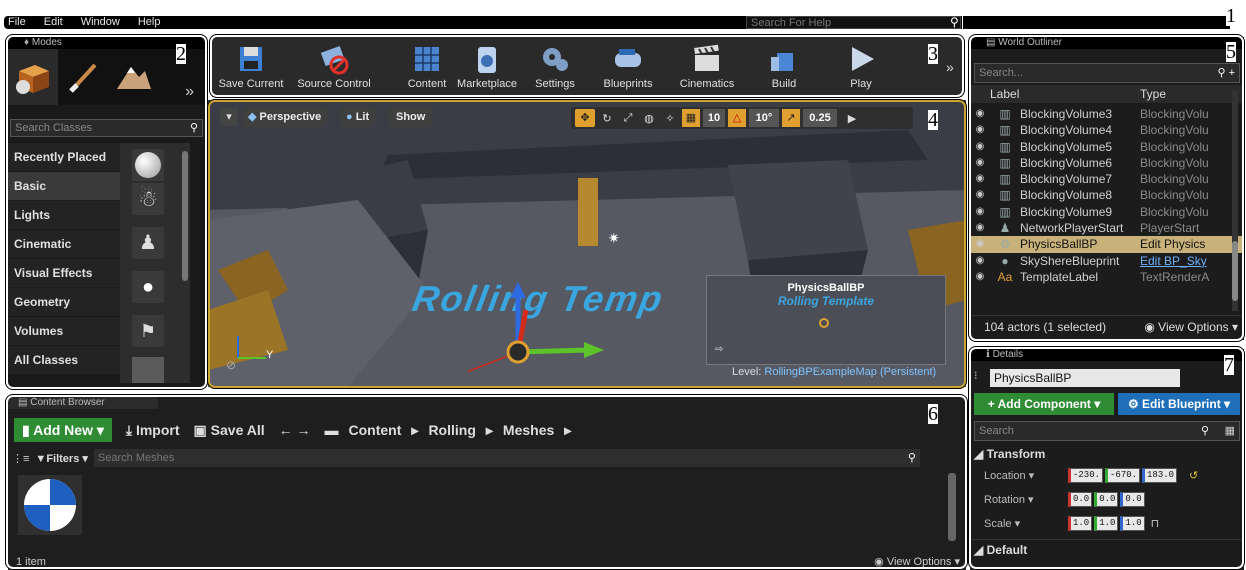 The image size is (1246, 570). I want to click on marker-4: 4, so click(933, 120).